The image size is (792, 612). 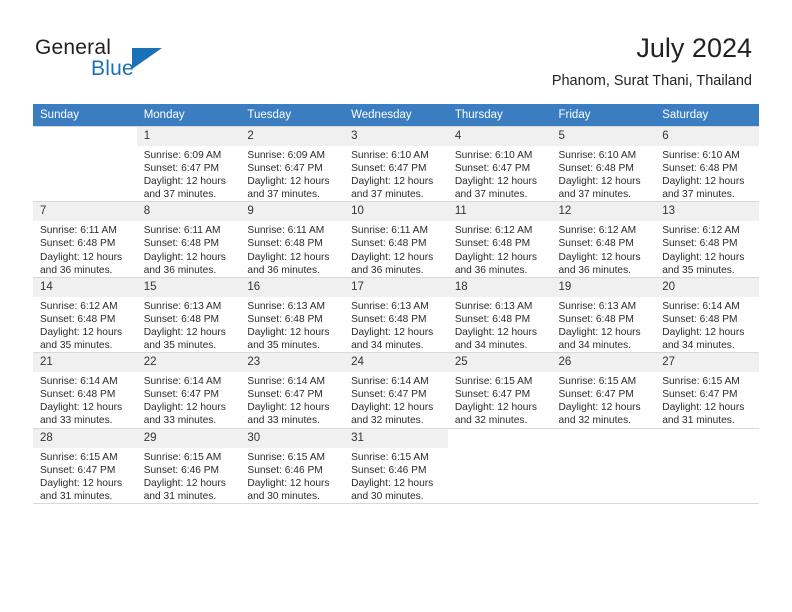 I want to click on day-number: 20, so click(x=707, y=287).